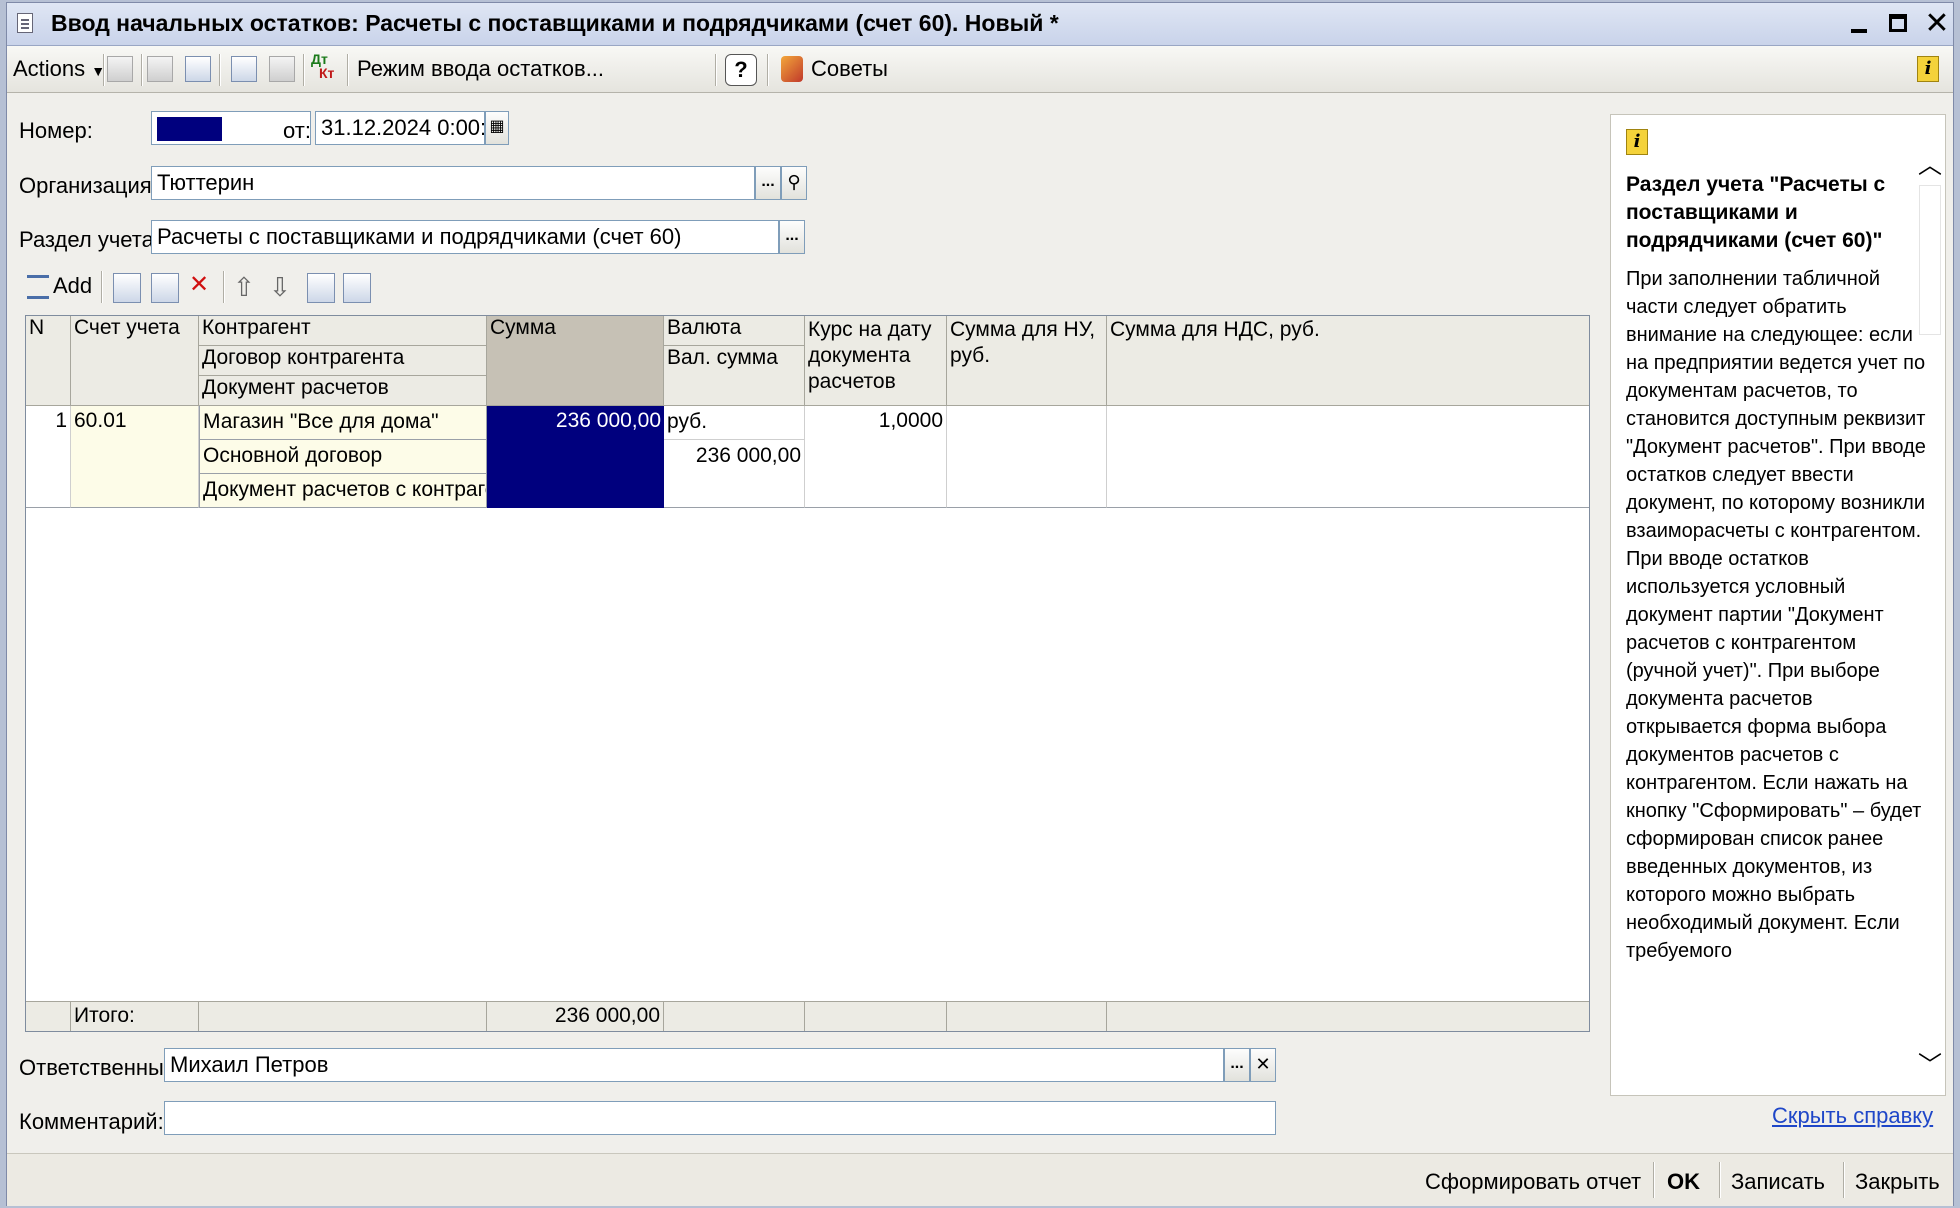 The height and width of the screenshot is (1208, 1960). I want to click on document-icon, so click(25, 23).